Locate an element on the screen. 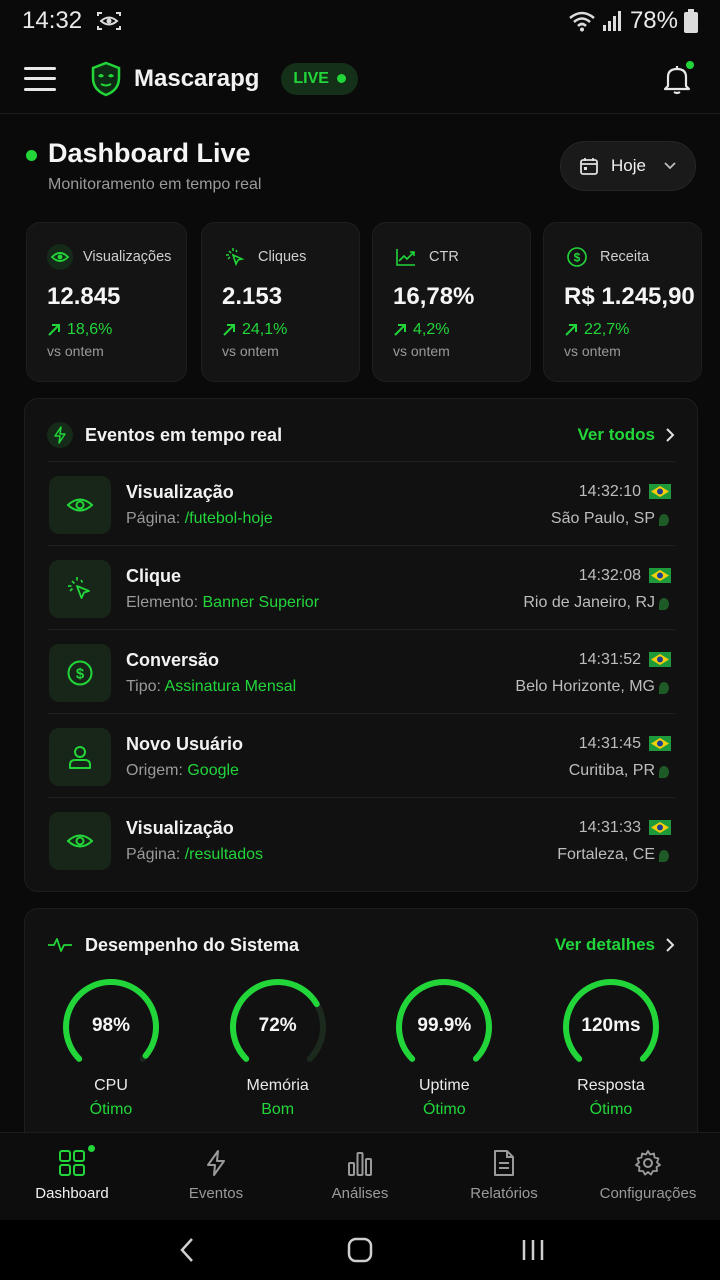 The image size is (720, 1280). metric-card-clicks: Cliques 2.153 24,1% vs ontem is located at coordinates (280, 302).